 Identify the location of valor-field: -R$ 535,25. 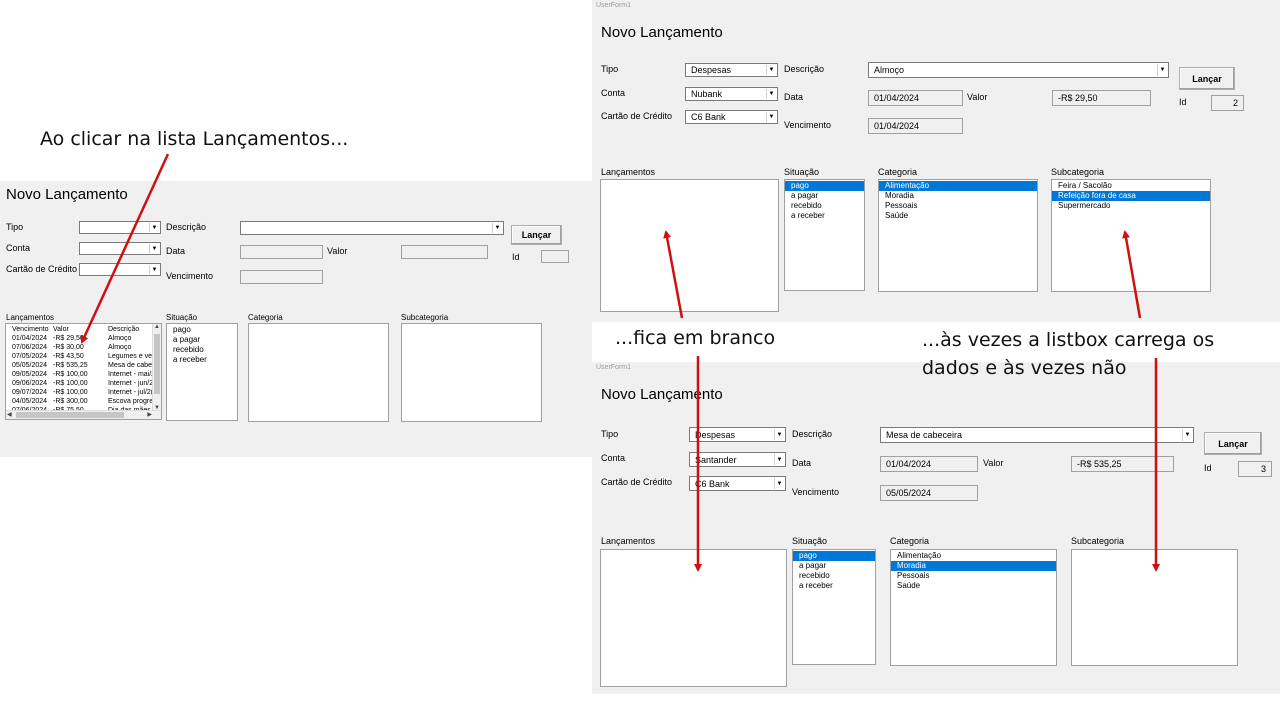
(1122, 464).